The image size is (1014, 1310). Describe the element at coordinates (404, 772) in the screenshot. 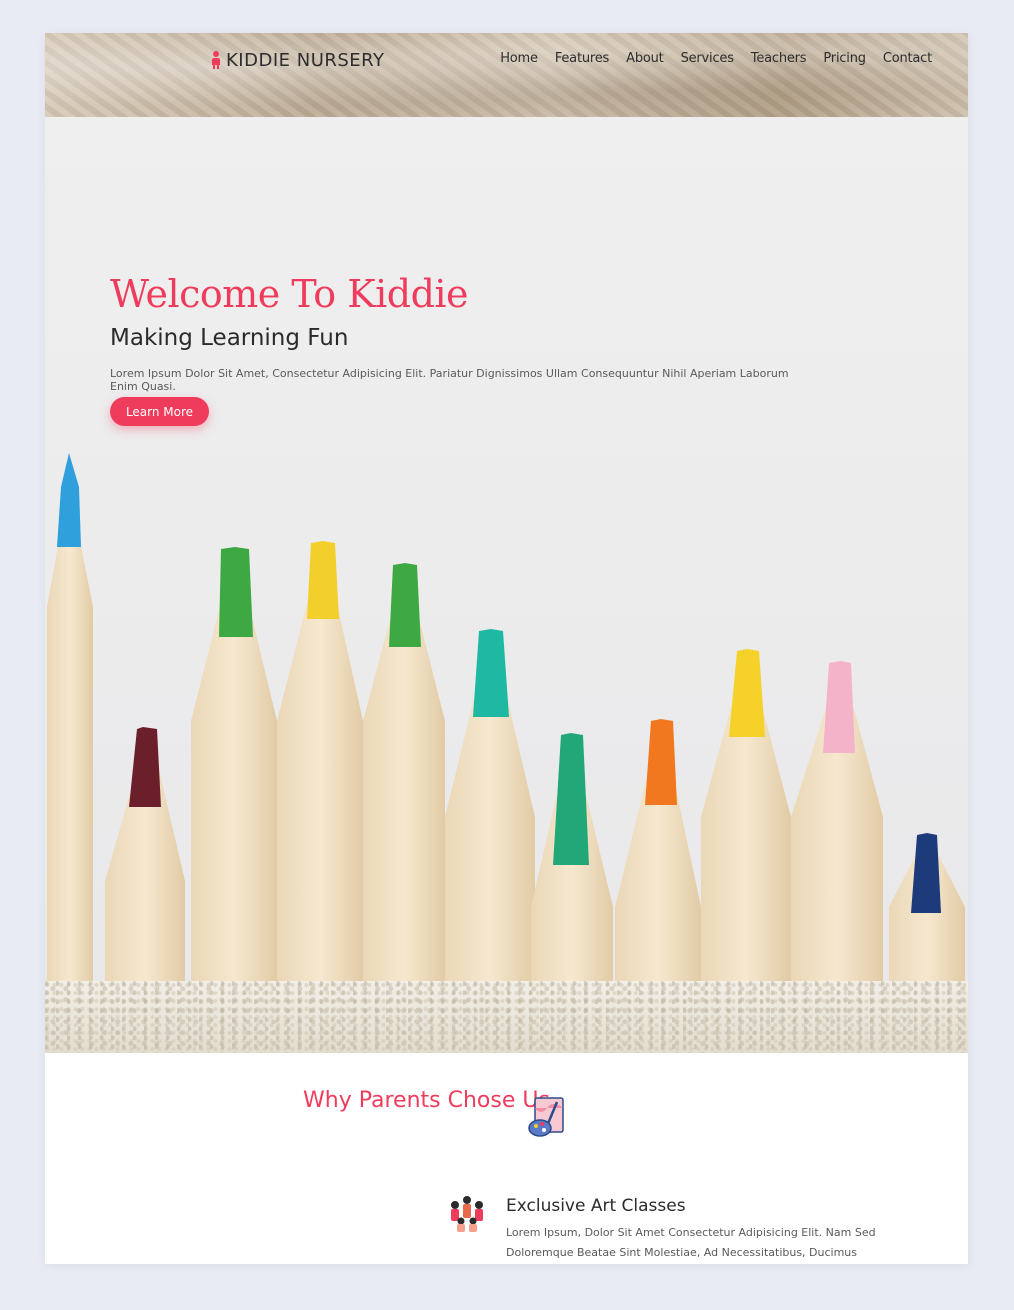

I see `pencil-green2` at that location.